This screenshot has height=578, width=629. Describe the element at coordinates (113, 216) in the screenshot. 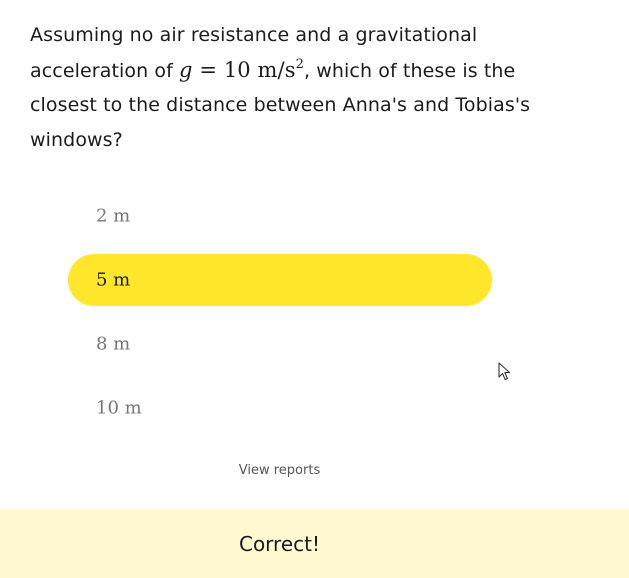

I see `answer-option-label: 2 m` at that location.